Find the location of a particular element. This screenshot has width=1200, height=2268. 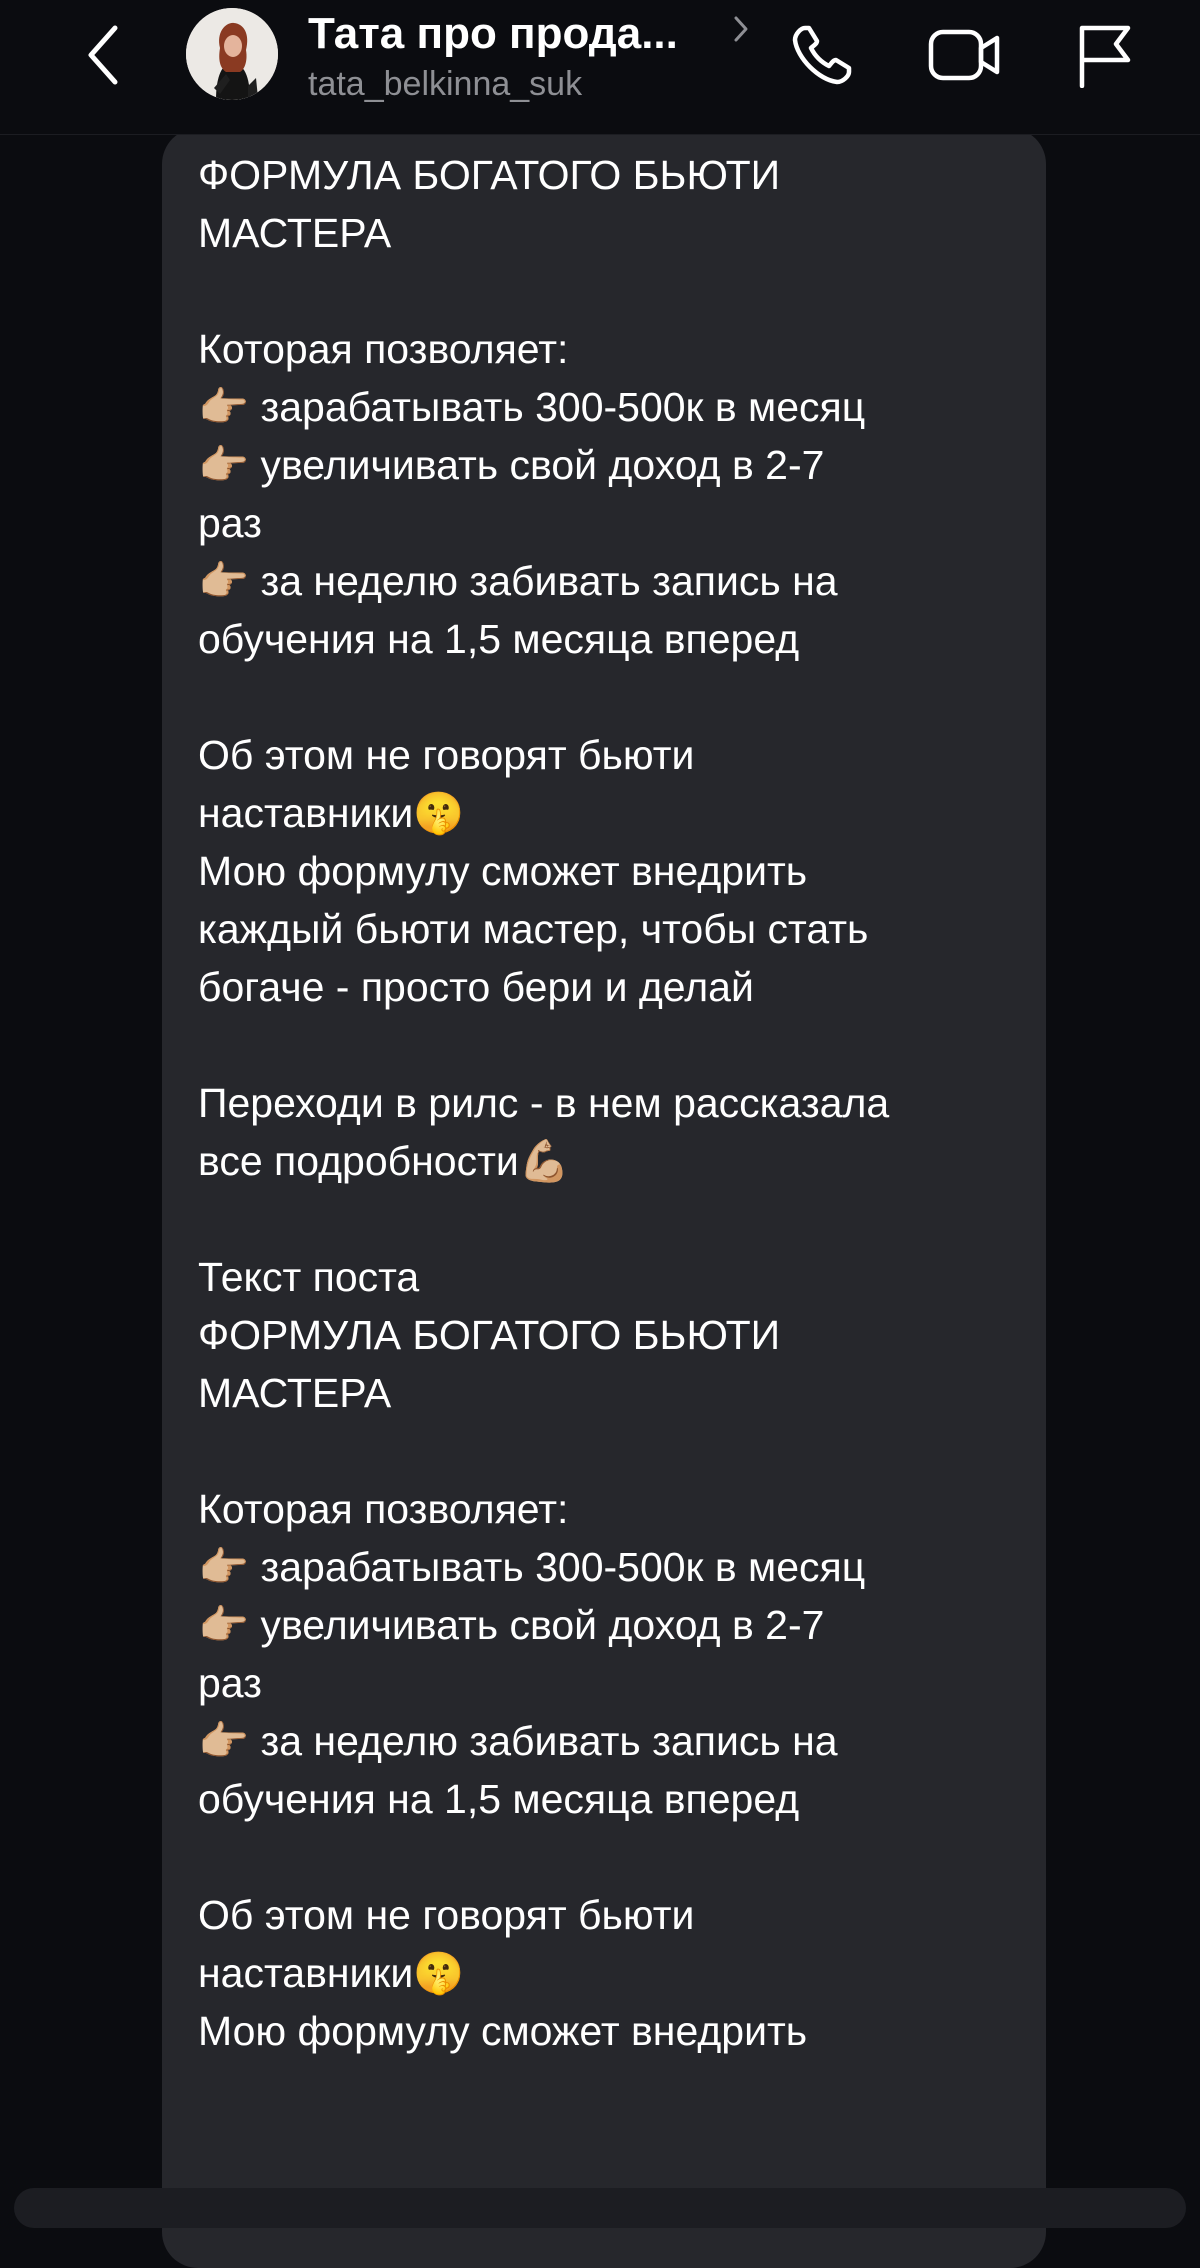

video-camera-icon is located at coordinates (964, 55).